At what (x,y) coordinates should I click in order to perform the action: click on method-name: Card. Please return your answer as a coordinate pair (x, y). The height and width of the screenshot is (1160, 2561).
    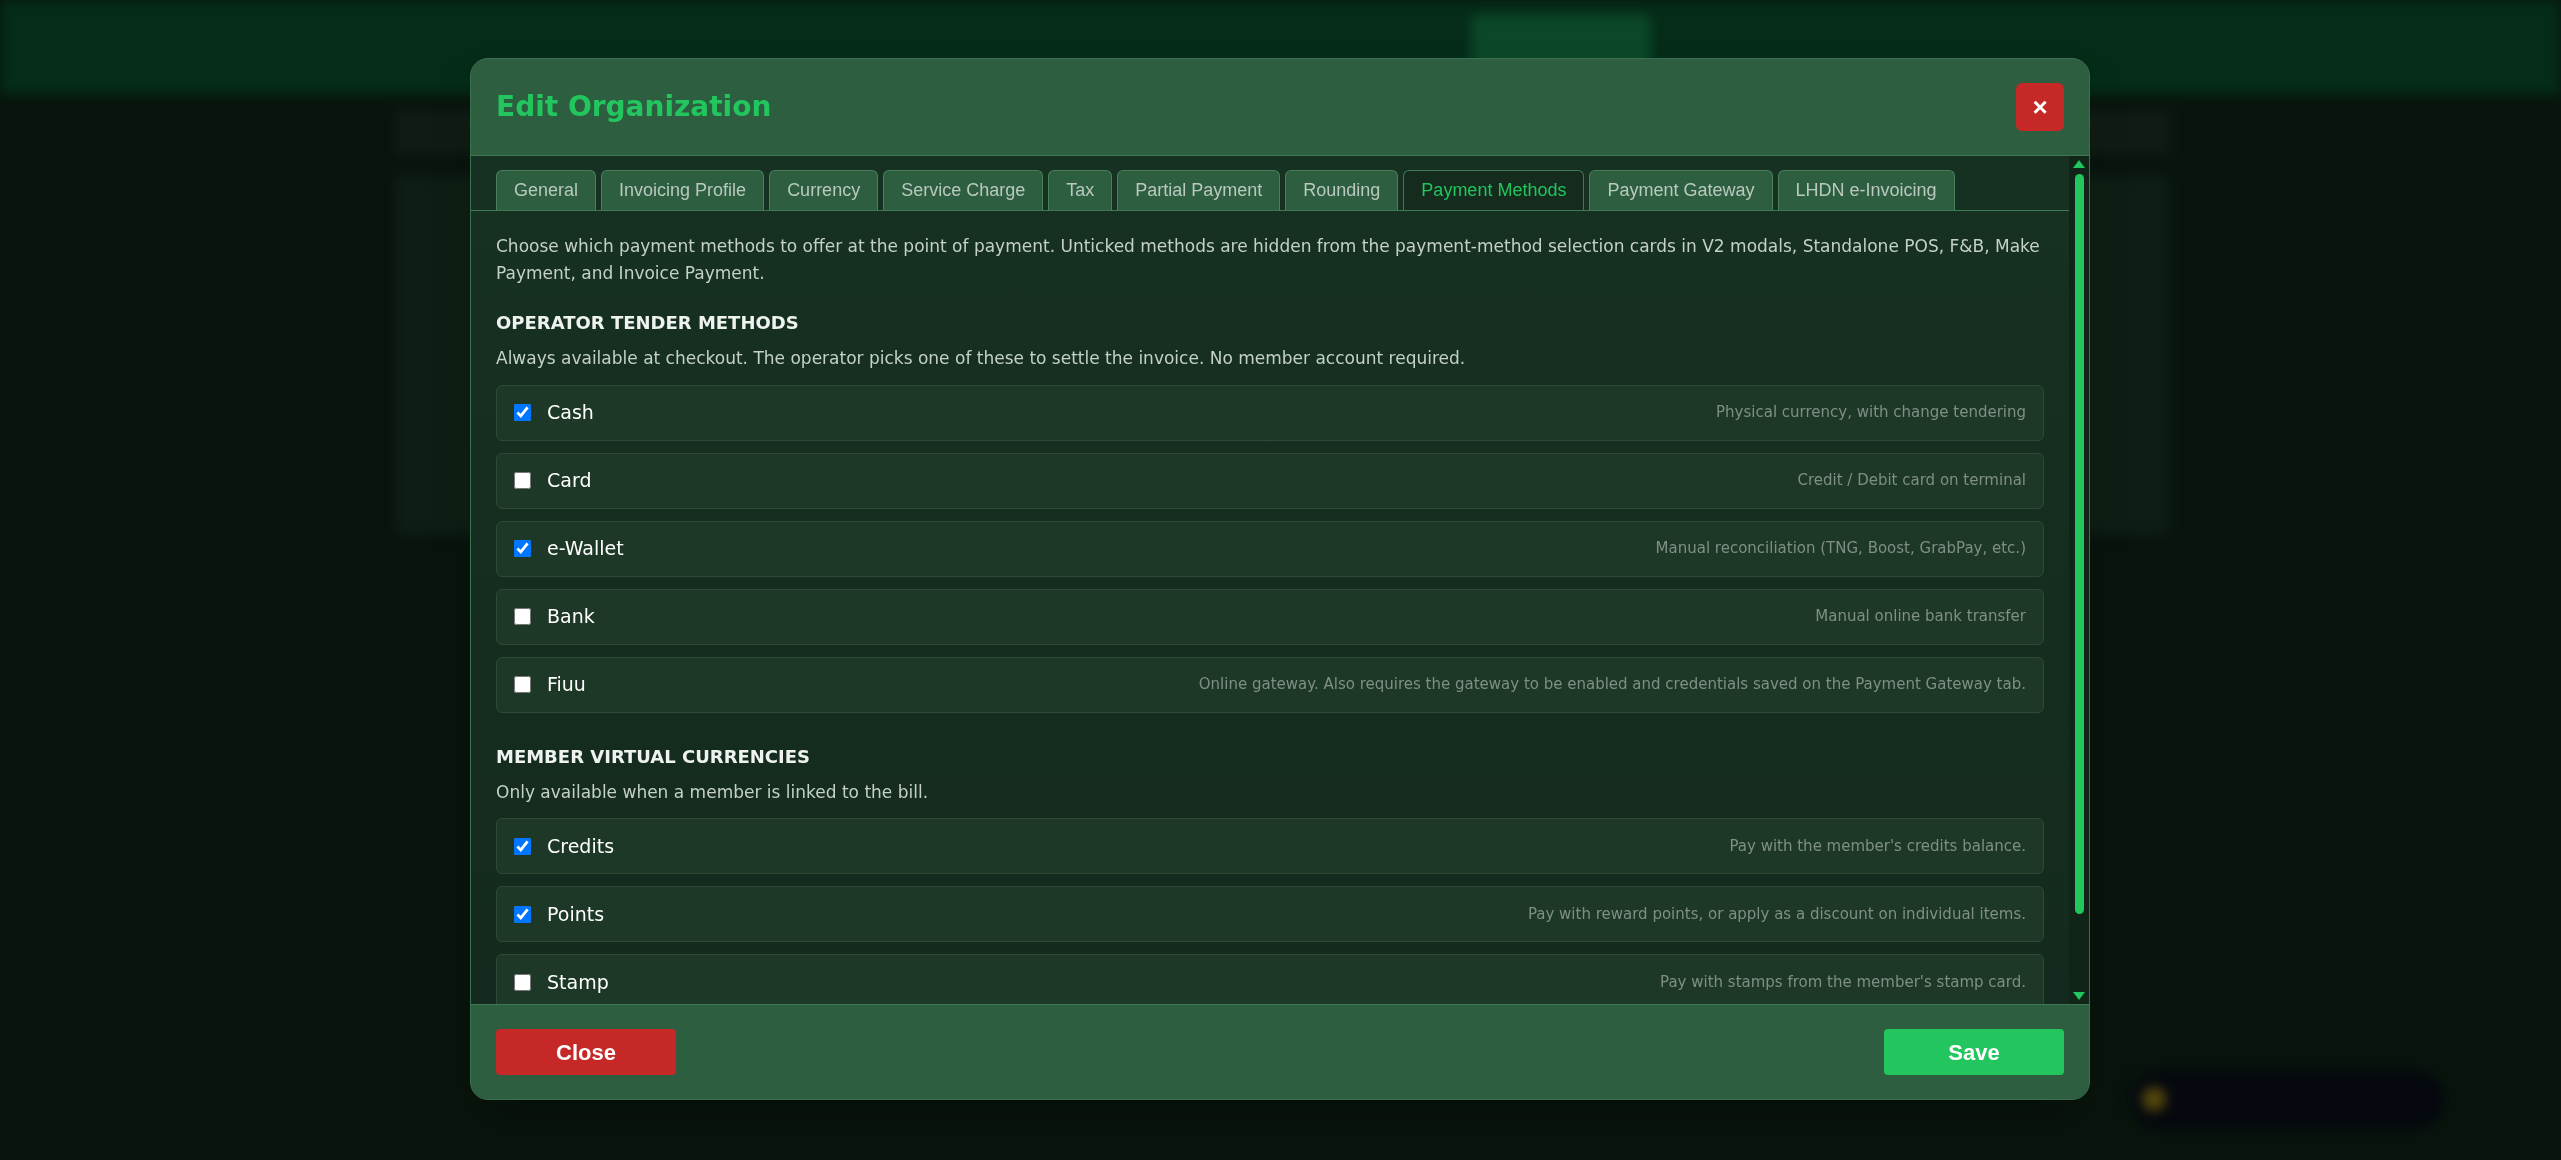
    Looking at the image, I should click on (569, 481).